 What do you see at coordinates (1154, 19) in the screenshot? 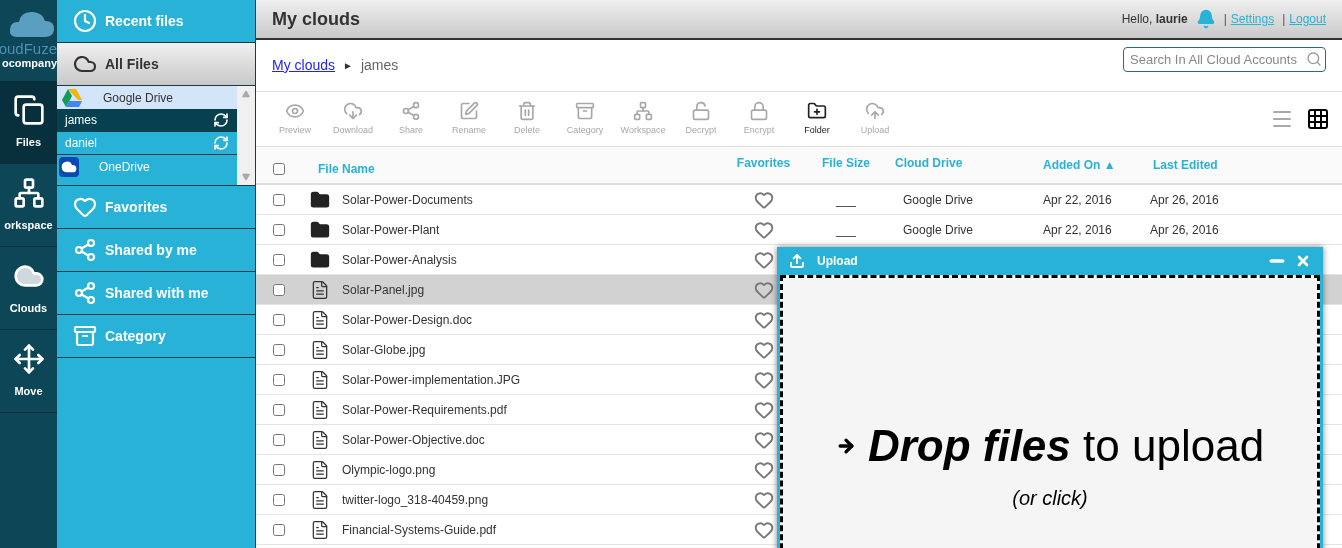
I see `greeting-text: Hello, laurie` at bounding box center [1154, 19].